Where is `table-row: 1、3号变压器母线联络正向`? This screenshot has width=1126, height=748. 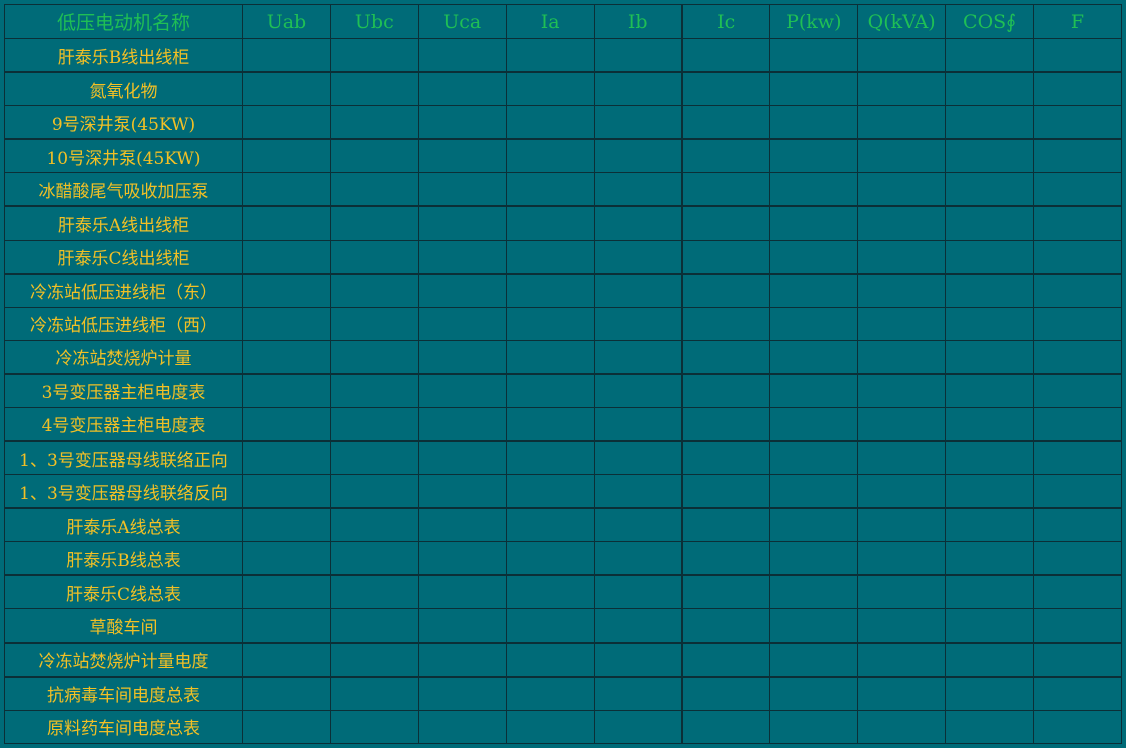 table-row: 1、3号变压器母线联络正向 is located at coordinates (563, 457).